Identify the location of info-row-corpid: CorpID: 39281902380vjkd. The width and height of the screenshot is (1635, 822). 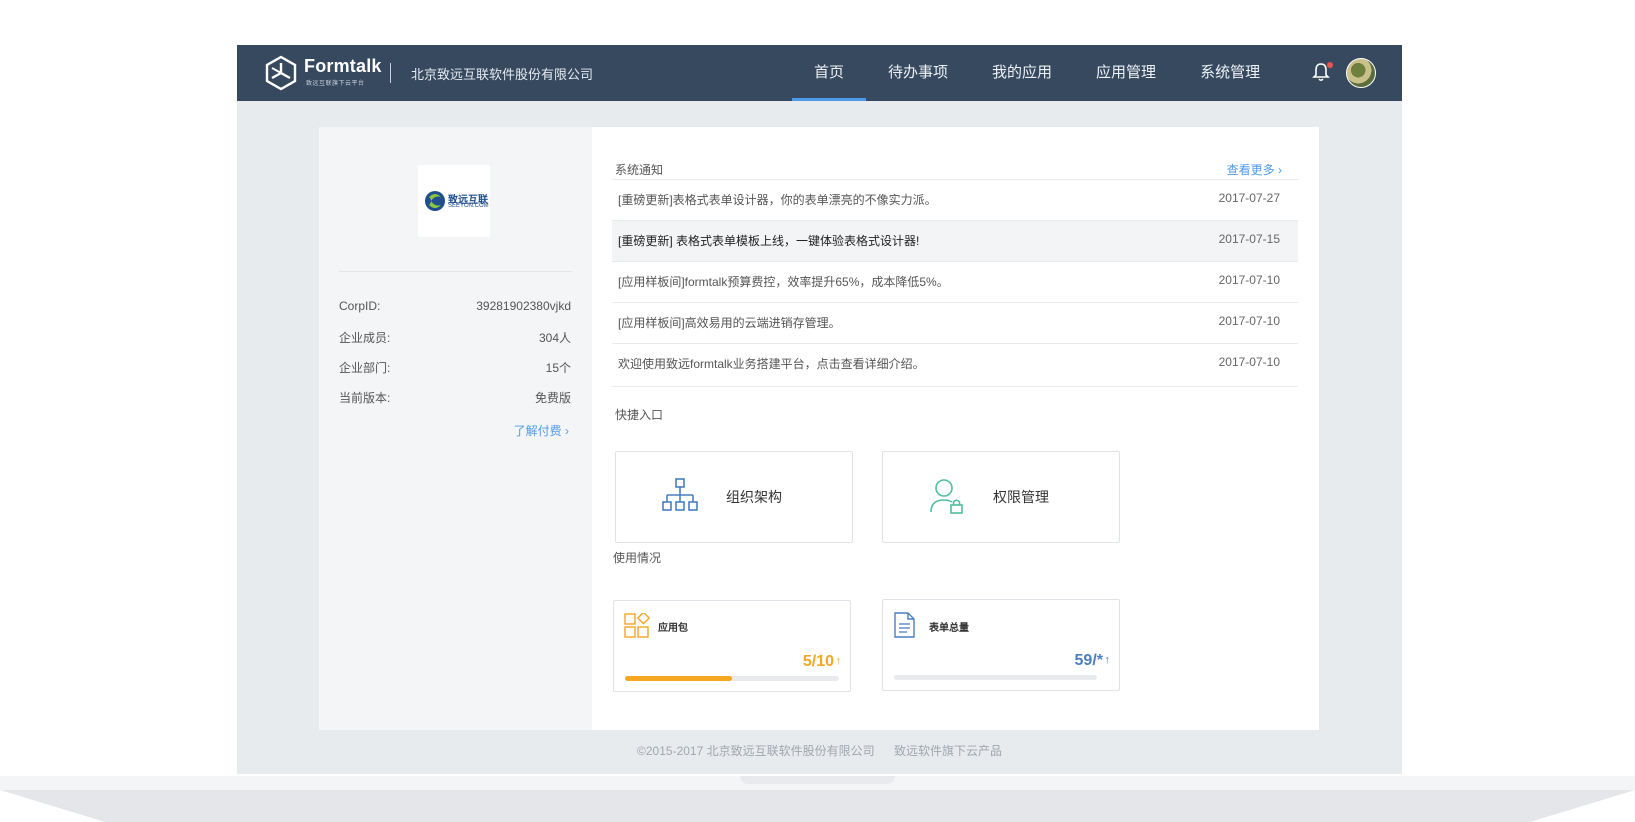
(455, 309).